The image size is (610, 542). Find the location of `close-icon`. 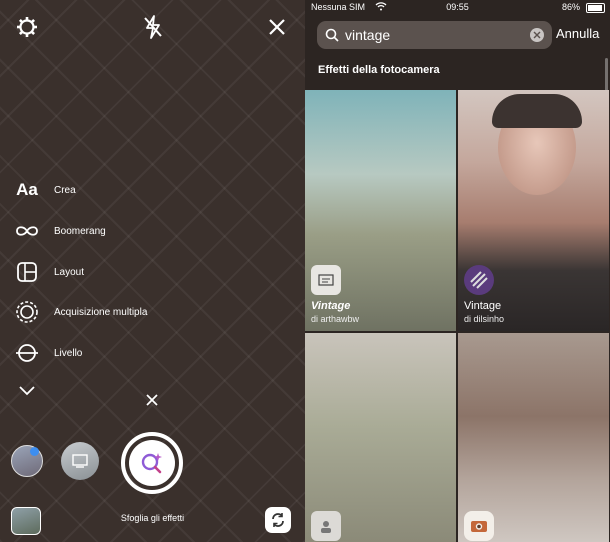

close-icon is located at coordinates (277, 27).